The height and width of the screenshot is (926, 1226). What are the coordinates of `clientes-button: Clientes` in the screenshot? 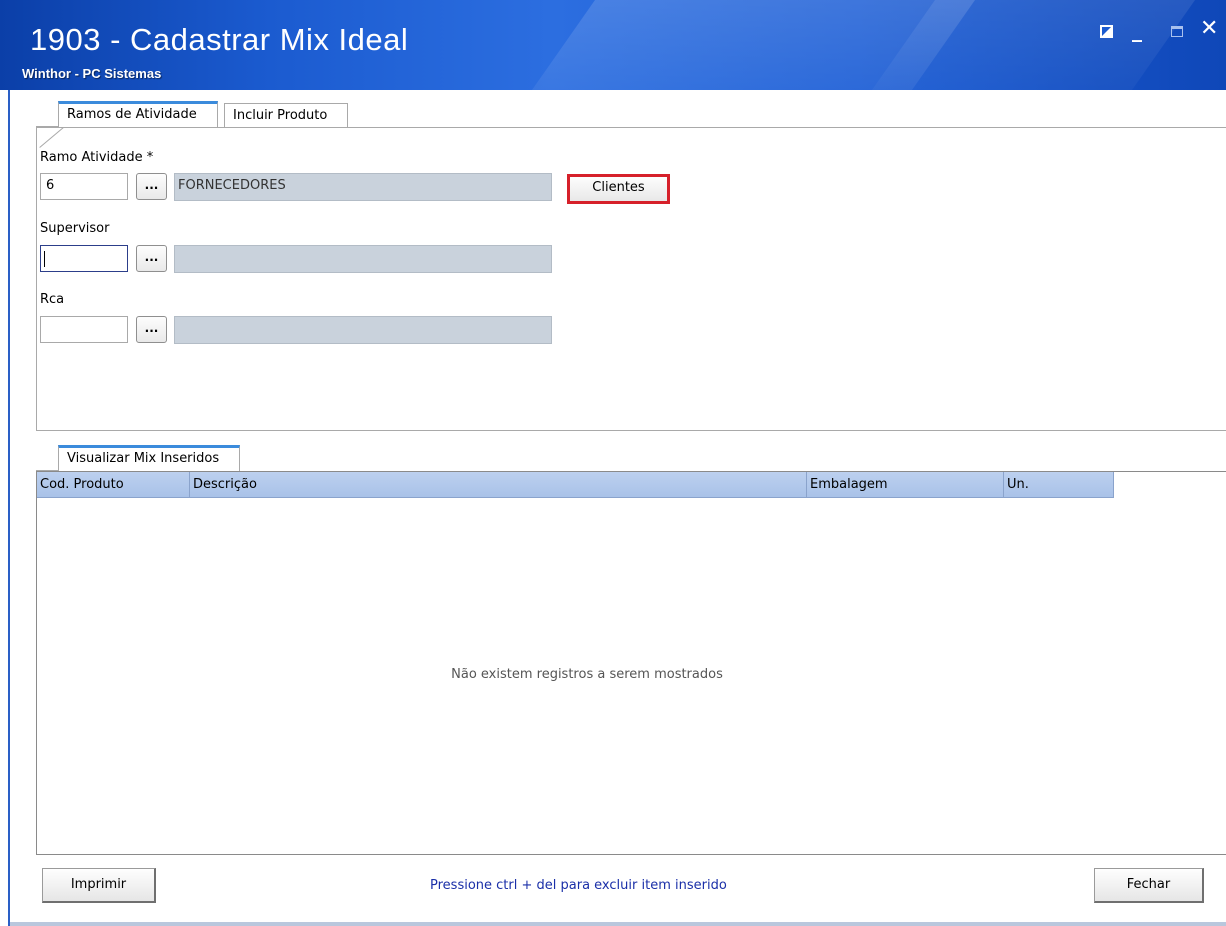 It's located at (618, 189).